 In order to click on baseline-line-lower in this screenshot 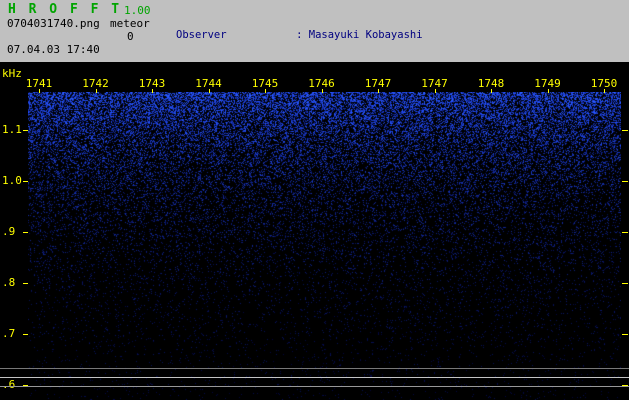, I will do `click(314, 386)`.